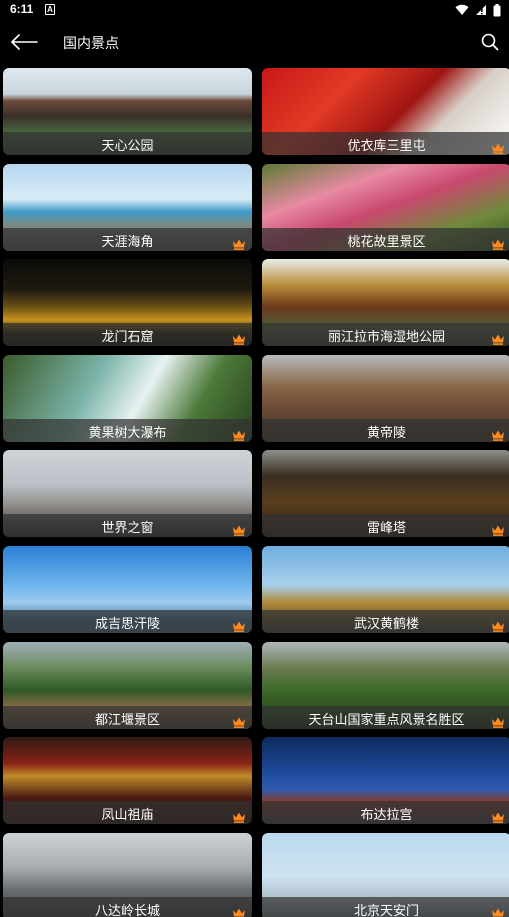 This screenshot has height=917, width=509. Describe the element at coordinates (127, 242) in the screenshot. I see `spot-name: 天涯海角` at that location.